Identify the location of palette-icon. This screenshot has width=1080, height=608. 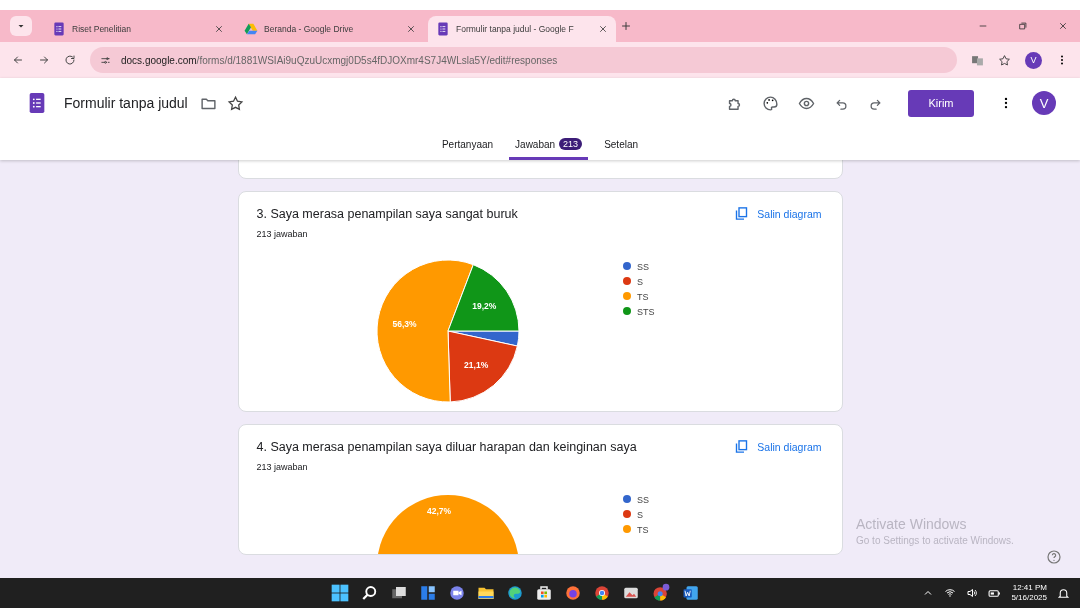
(770, 103).